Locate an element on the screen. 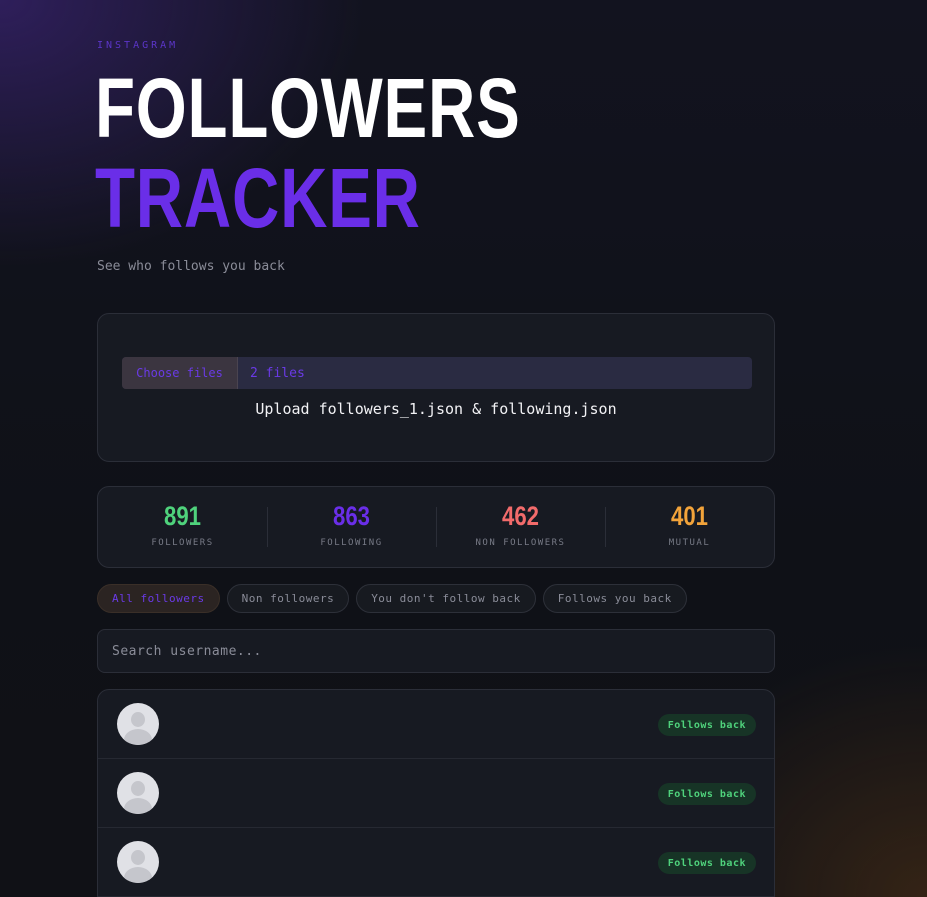 This screenshot has width=927, height=897. filter-you-dont-follow-back: You don't follow back is located at coordinates (446, 598).